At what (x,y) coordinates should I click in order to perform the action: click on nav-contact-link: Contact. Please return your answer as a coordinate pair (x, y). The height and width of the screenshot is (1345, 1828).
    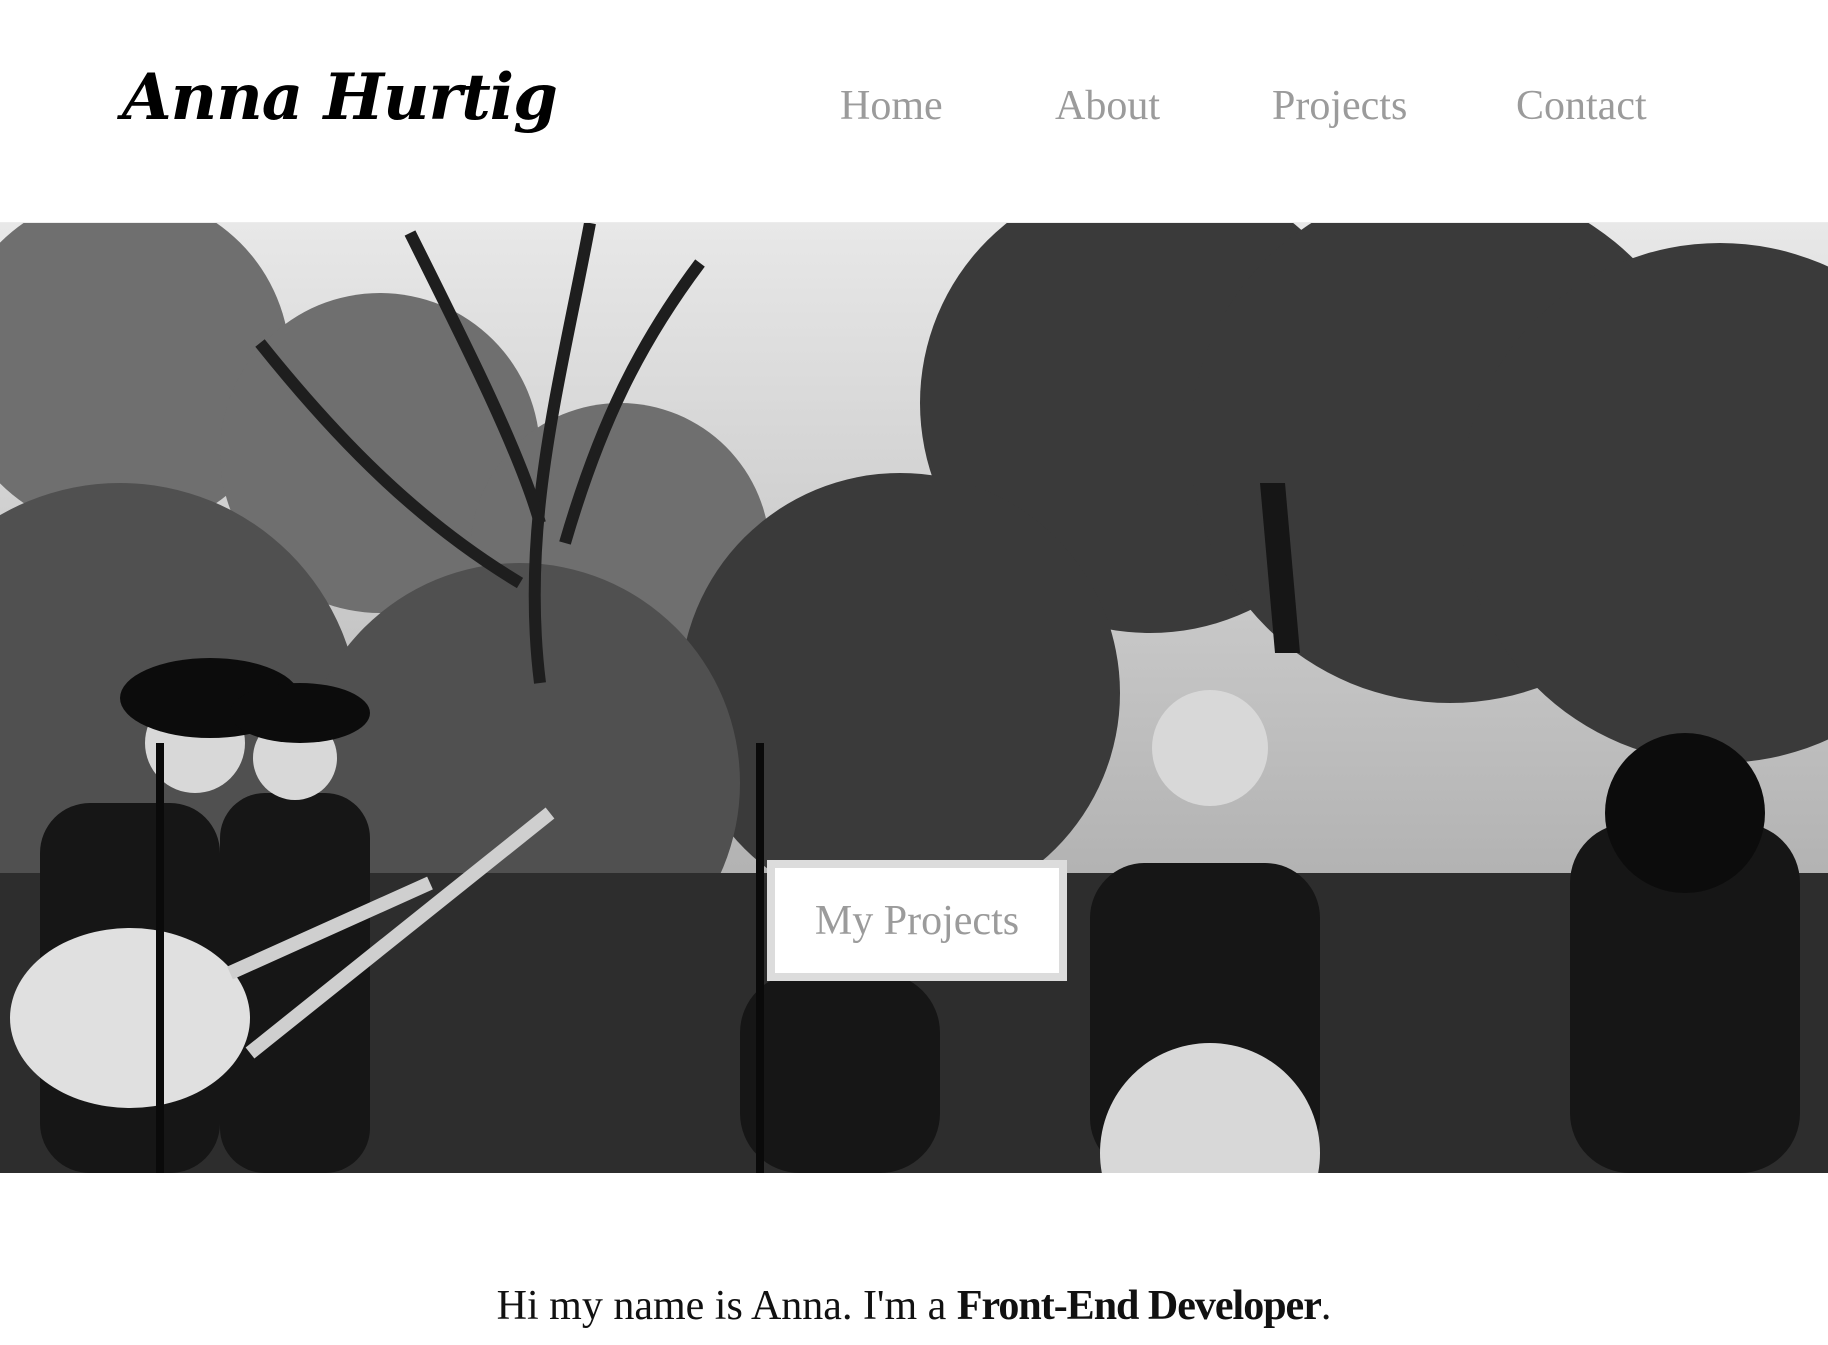
    Looking at the image, I should click on (1581, 106).